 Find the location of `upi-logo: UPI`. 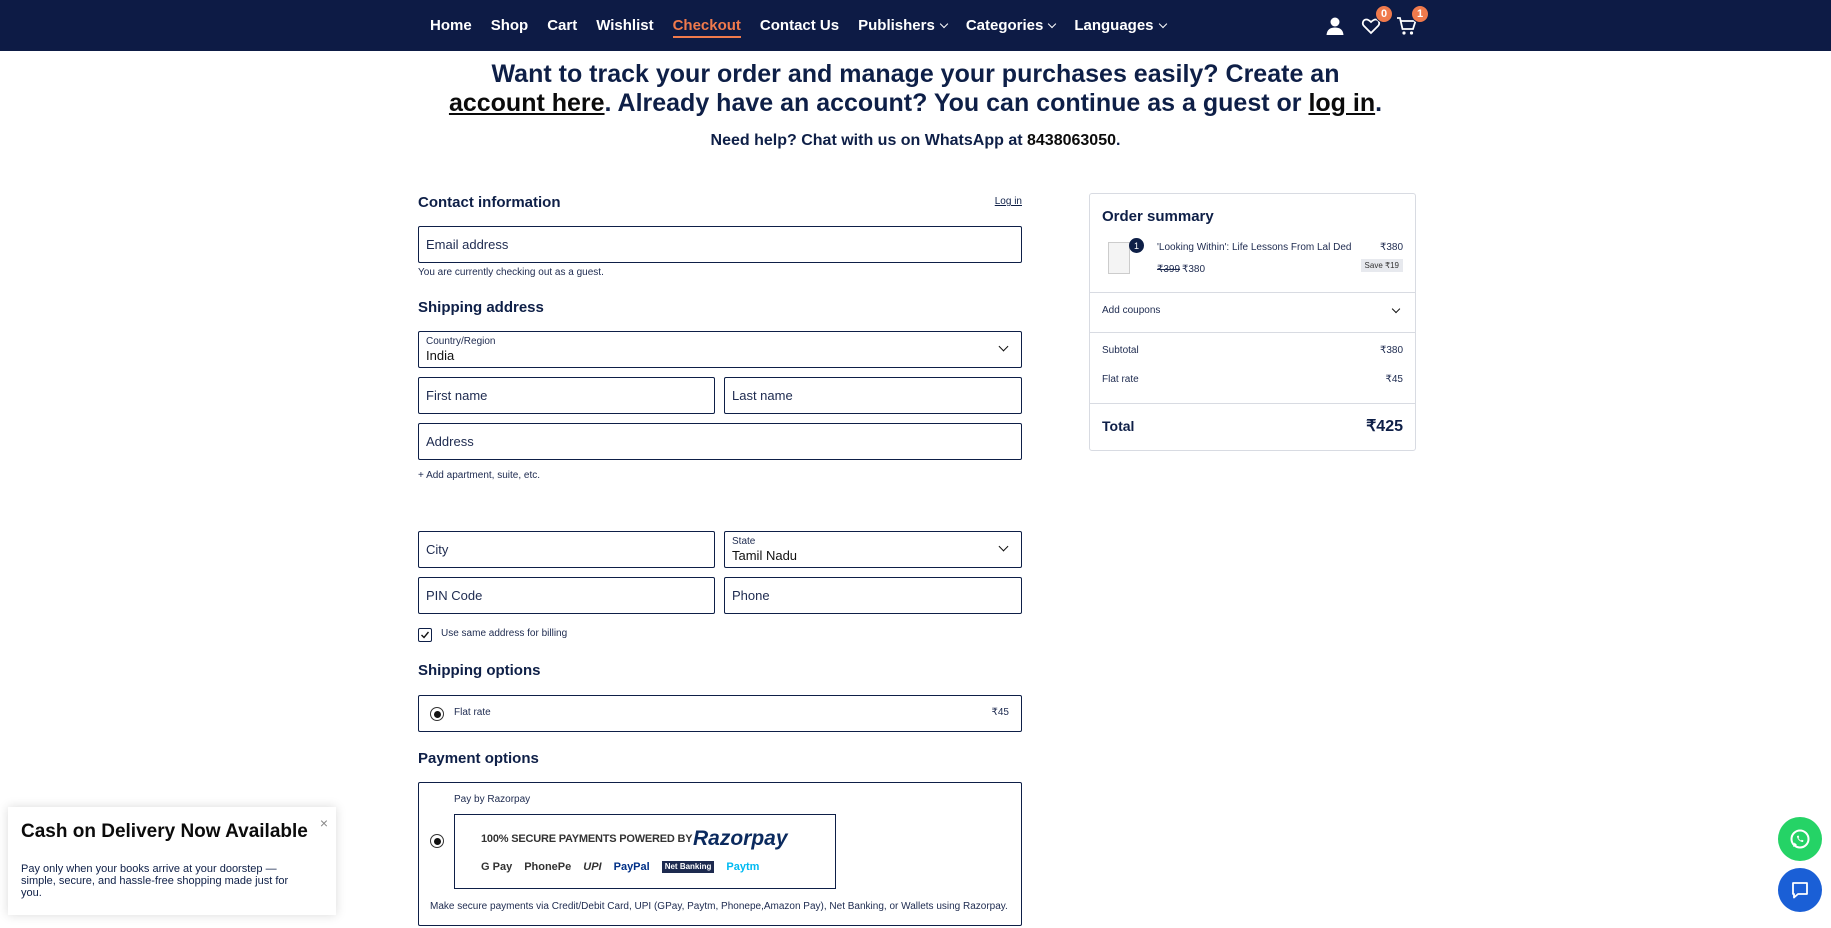

upi-logo: UPI is located at coordinates (592, 867).